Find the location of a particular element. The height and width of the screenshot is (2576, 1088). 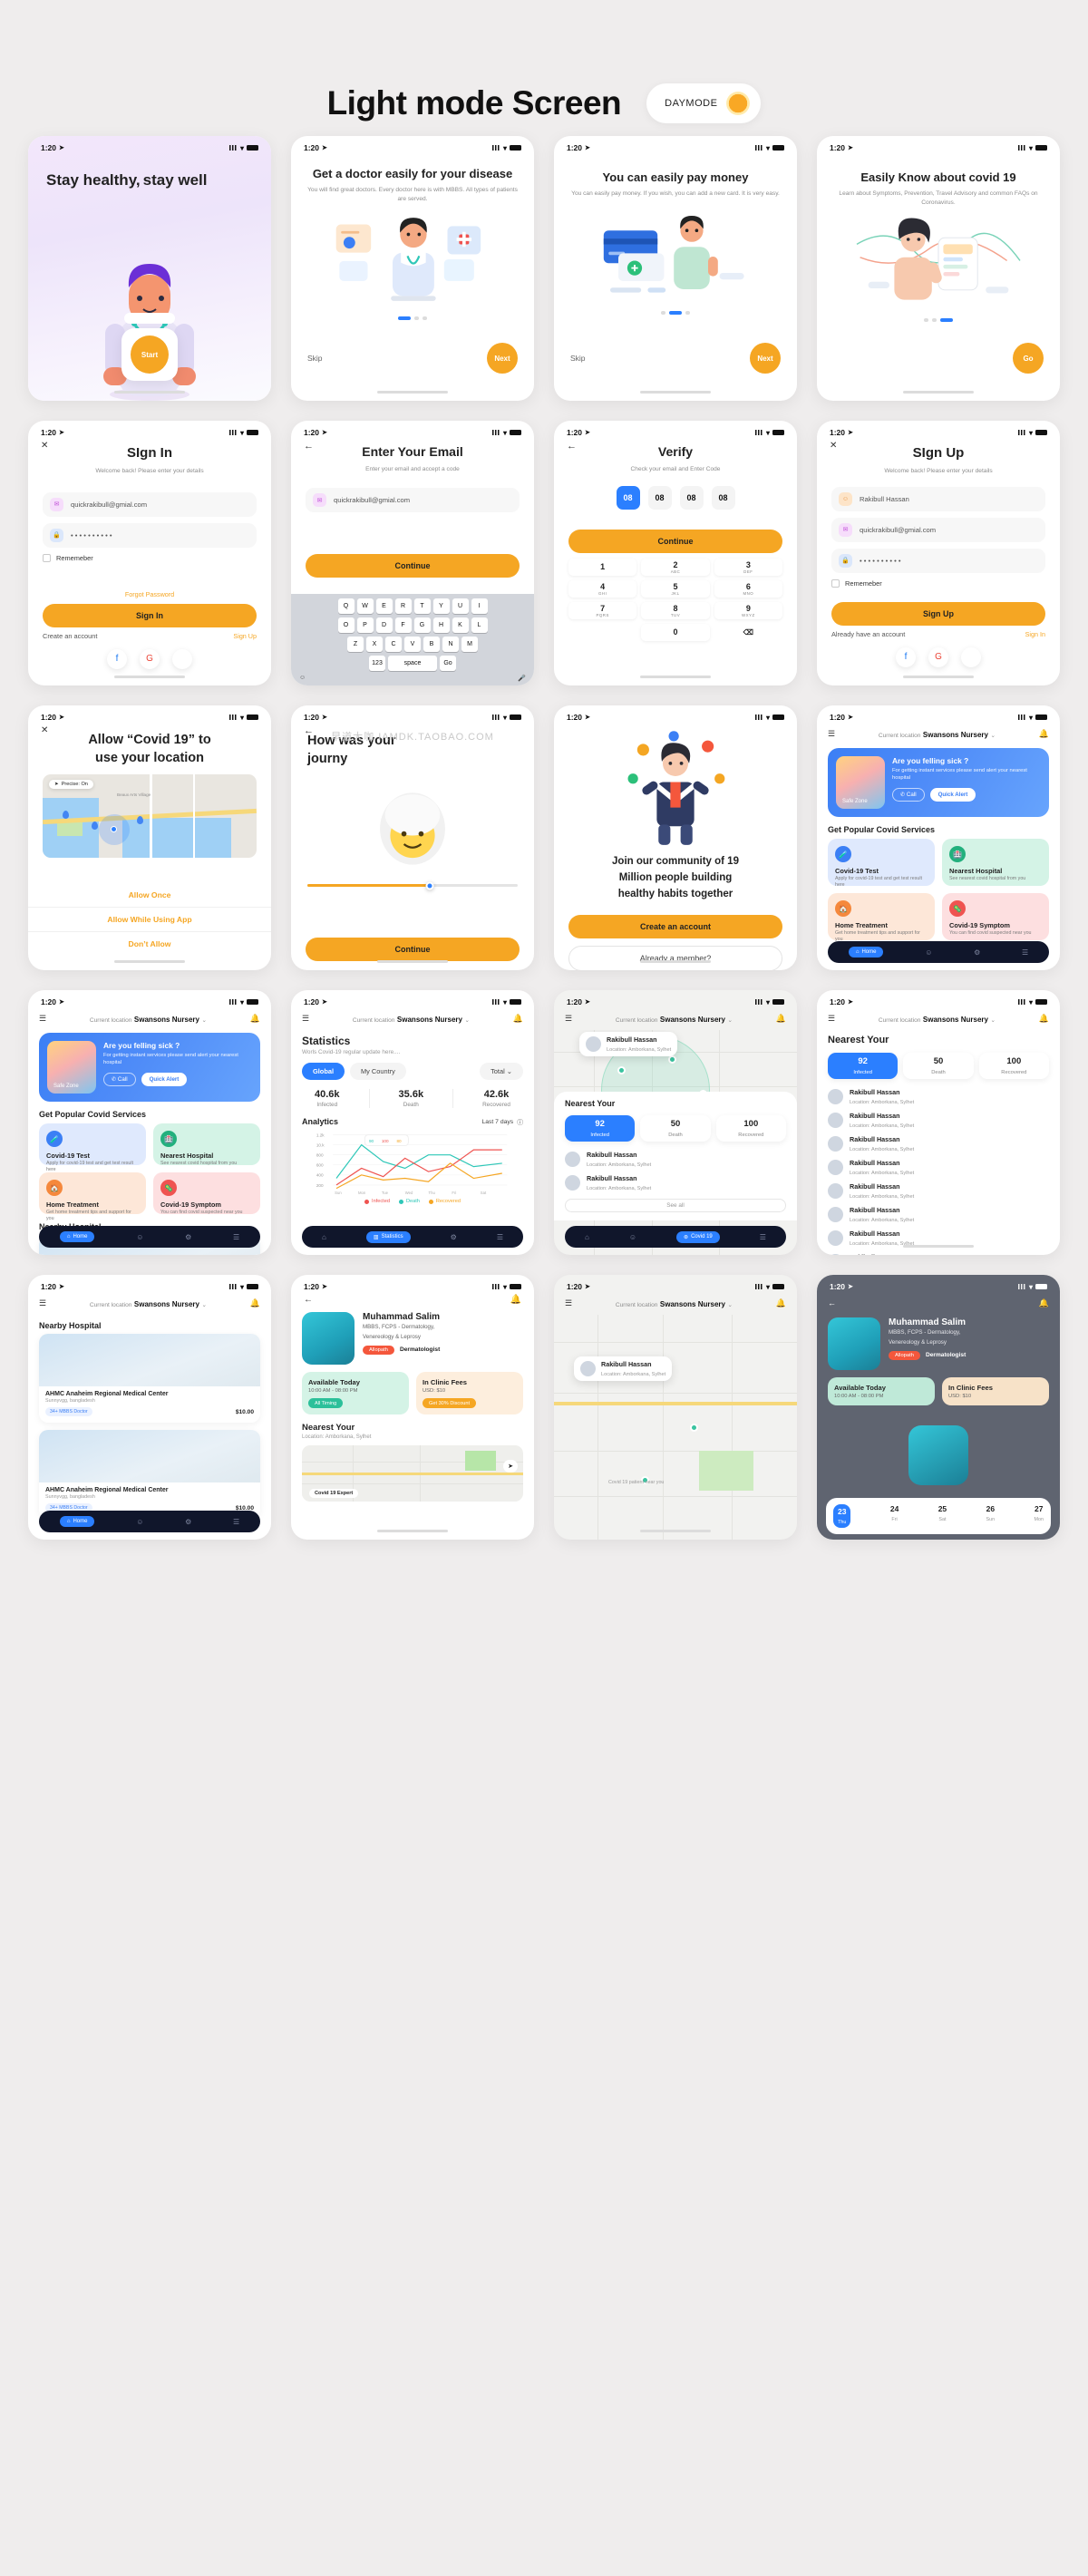

otp-digit-4: 08 is located at coordinates (723, 498).